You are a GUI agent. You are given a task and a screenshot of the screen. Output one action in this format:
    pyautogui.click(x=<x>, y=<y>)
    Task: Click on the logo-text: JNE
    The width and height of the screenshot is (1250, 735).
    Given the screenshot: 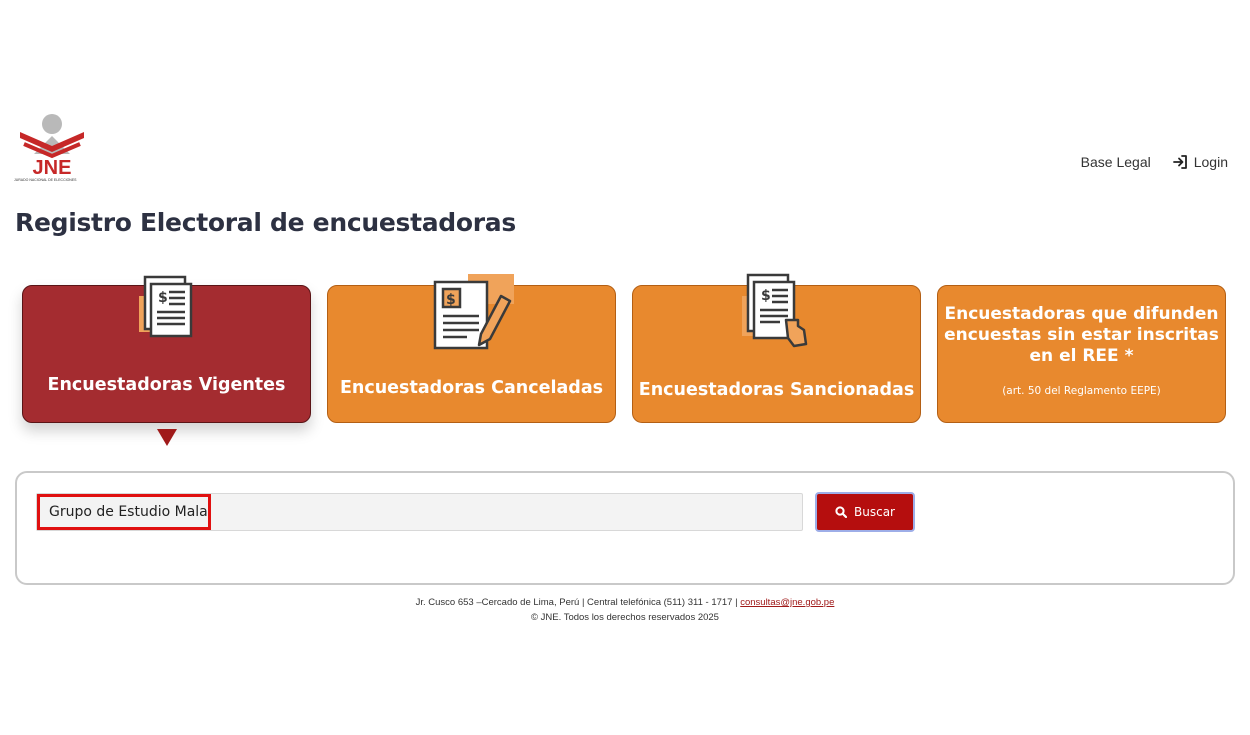 What is the action you would take?
    pyautogui.click(x=52, y=167)
    